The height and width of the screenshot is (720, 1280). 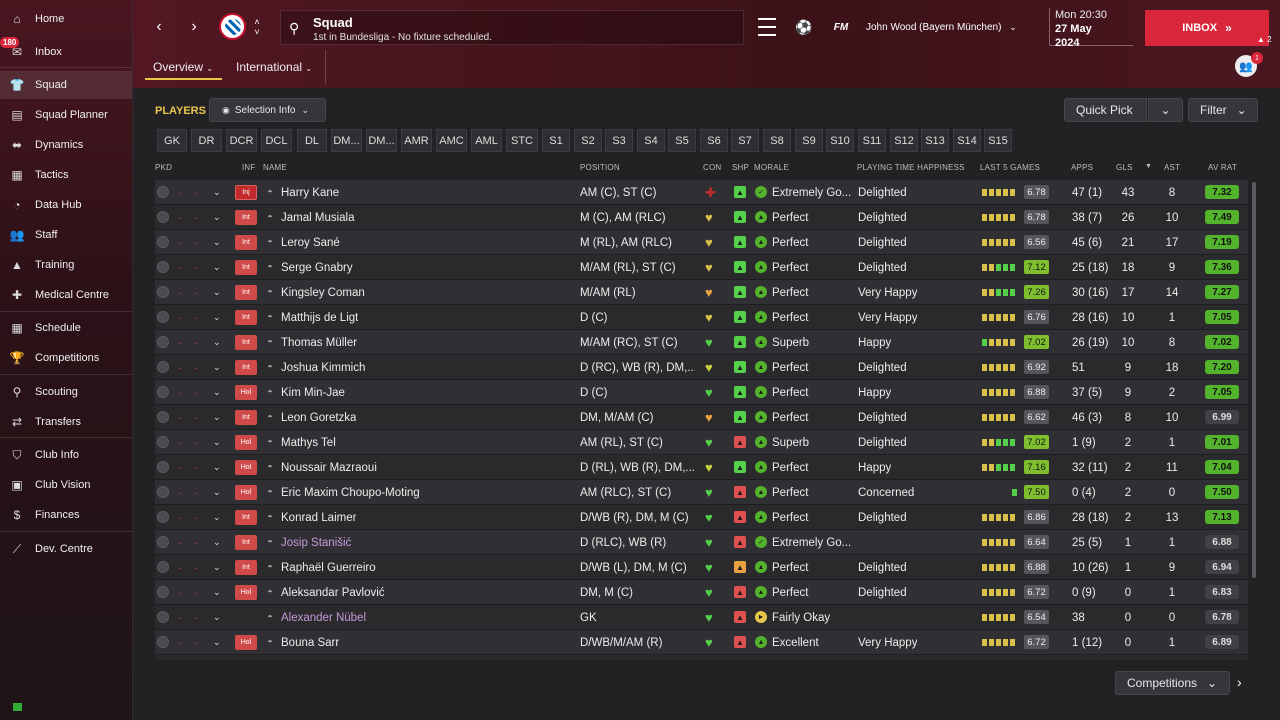 What do you see at coordinates (1082, 167) in the screenshot?
I see `column-header-apps: APPS` at bounding box center [1082, 167].